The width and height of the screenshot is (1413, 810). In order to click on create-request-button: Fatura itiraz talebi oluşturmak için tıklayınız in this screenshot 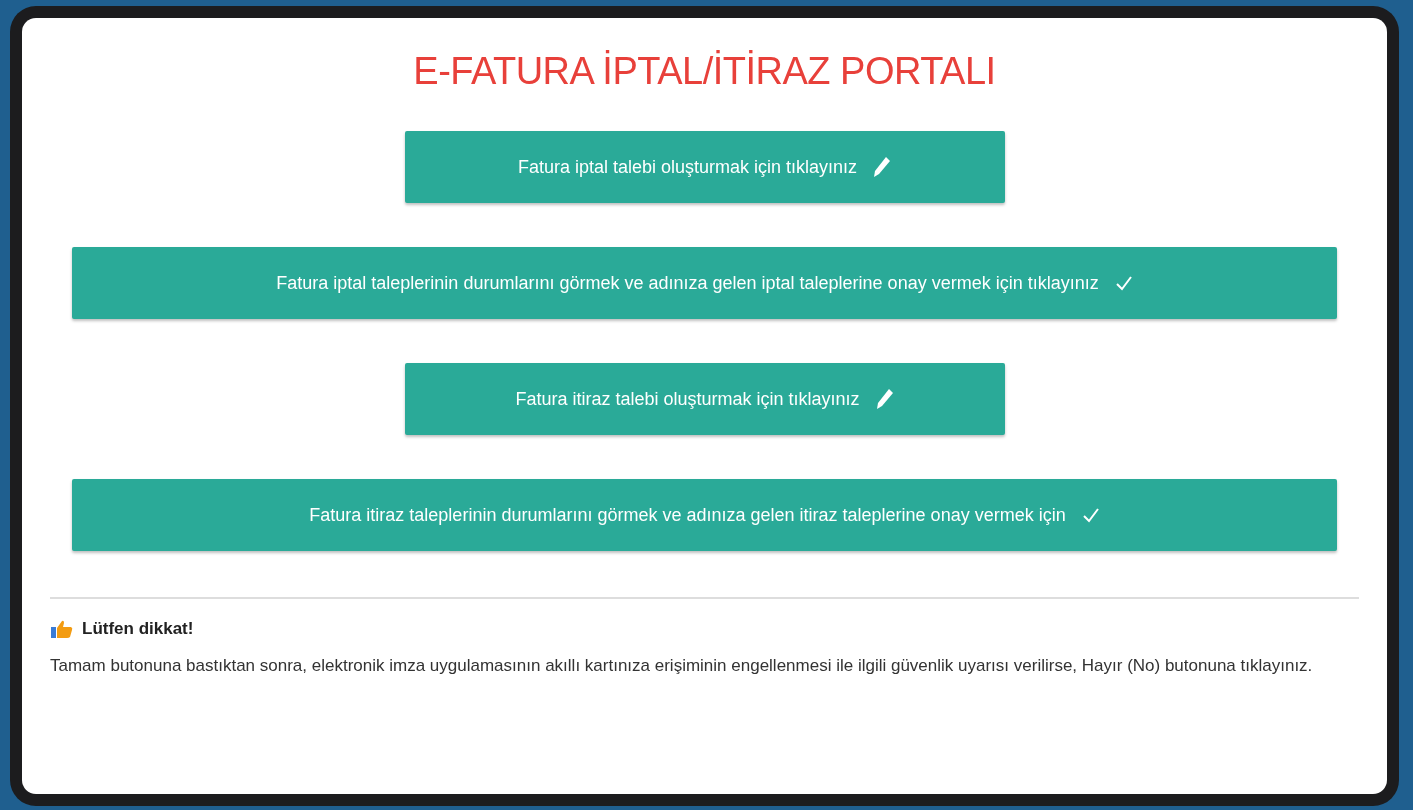, I will do `click(704, 399)`.